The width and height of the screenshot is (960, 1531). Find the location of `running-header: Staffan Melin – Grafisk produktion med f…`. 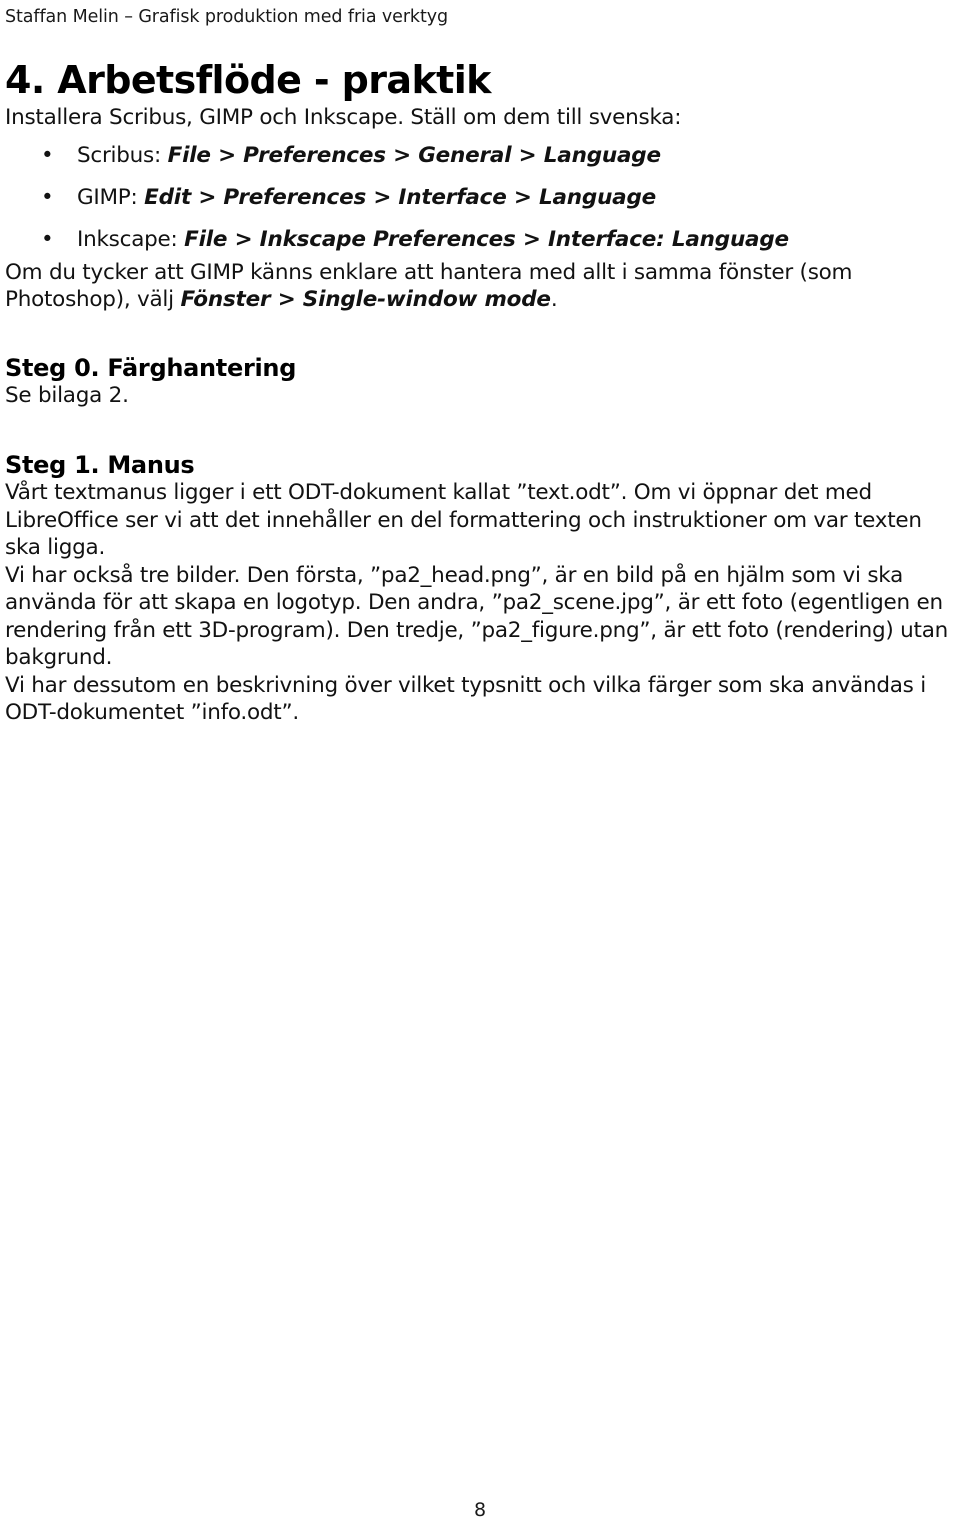

running-header: Staffan Melin – Grafisk produktion med f… is located at coordinates (226, 17).